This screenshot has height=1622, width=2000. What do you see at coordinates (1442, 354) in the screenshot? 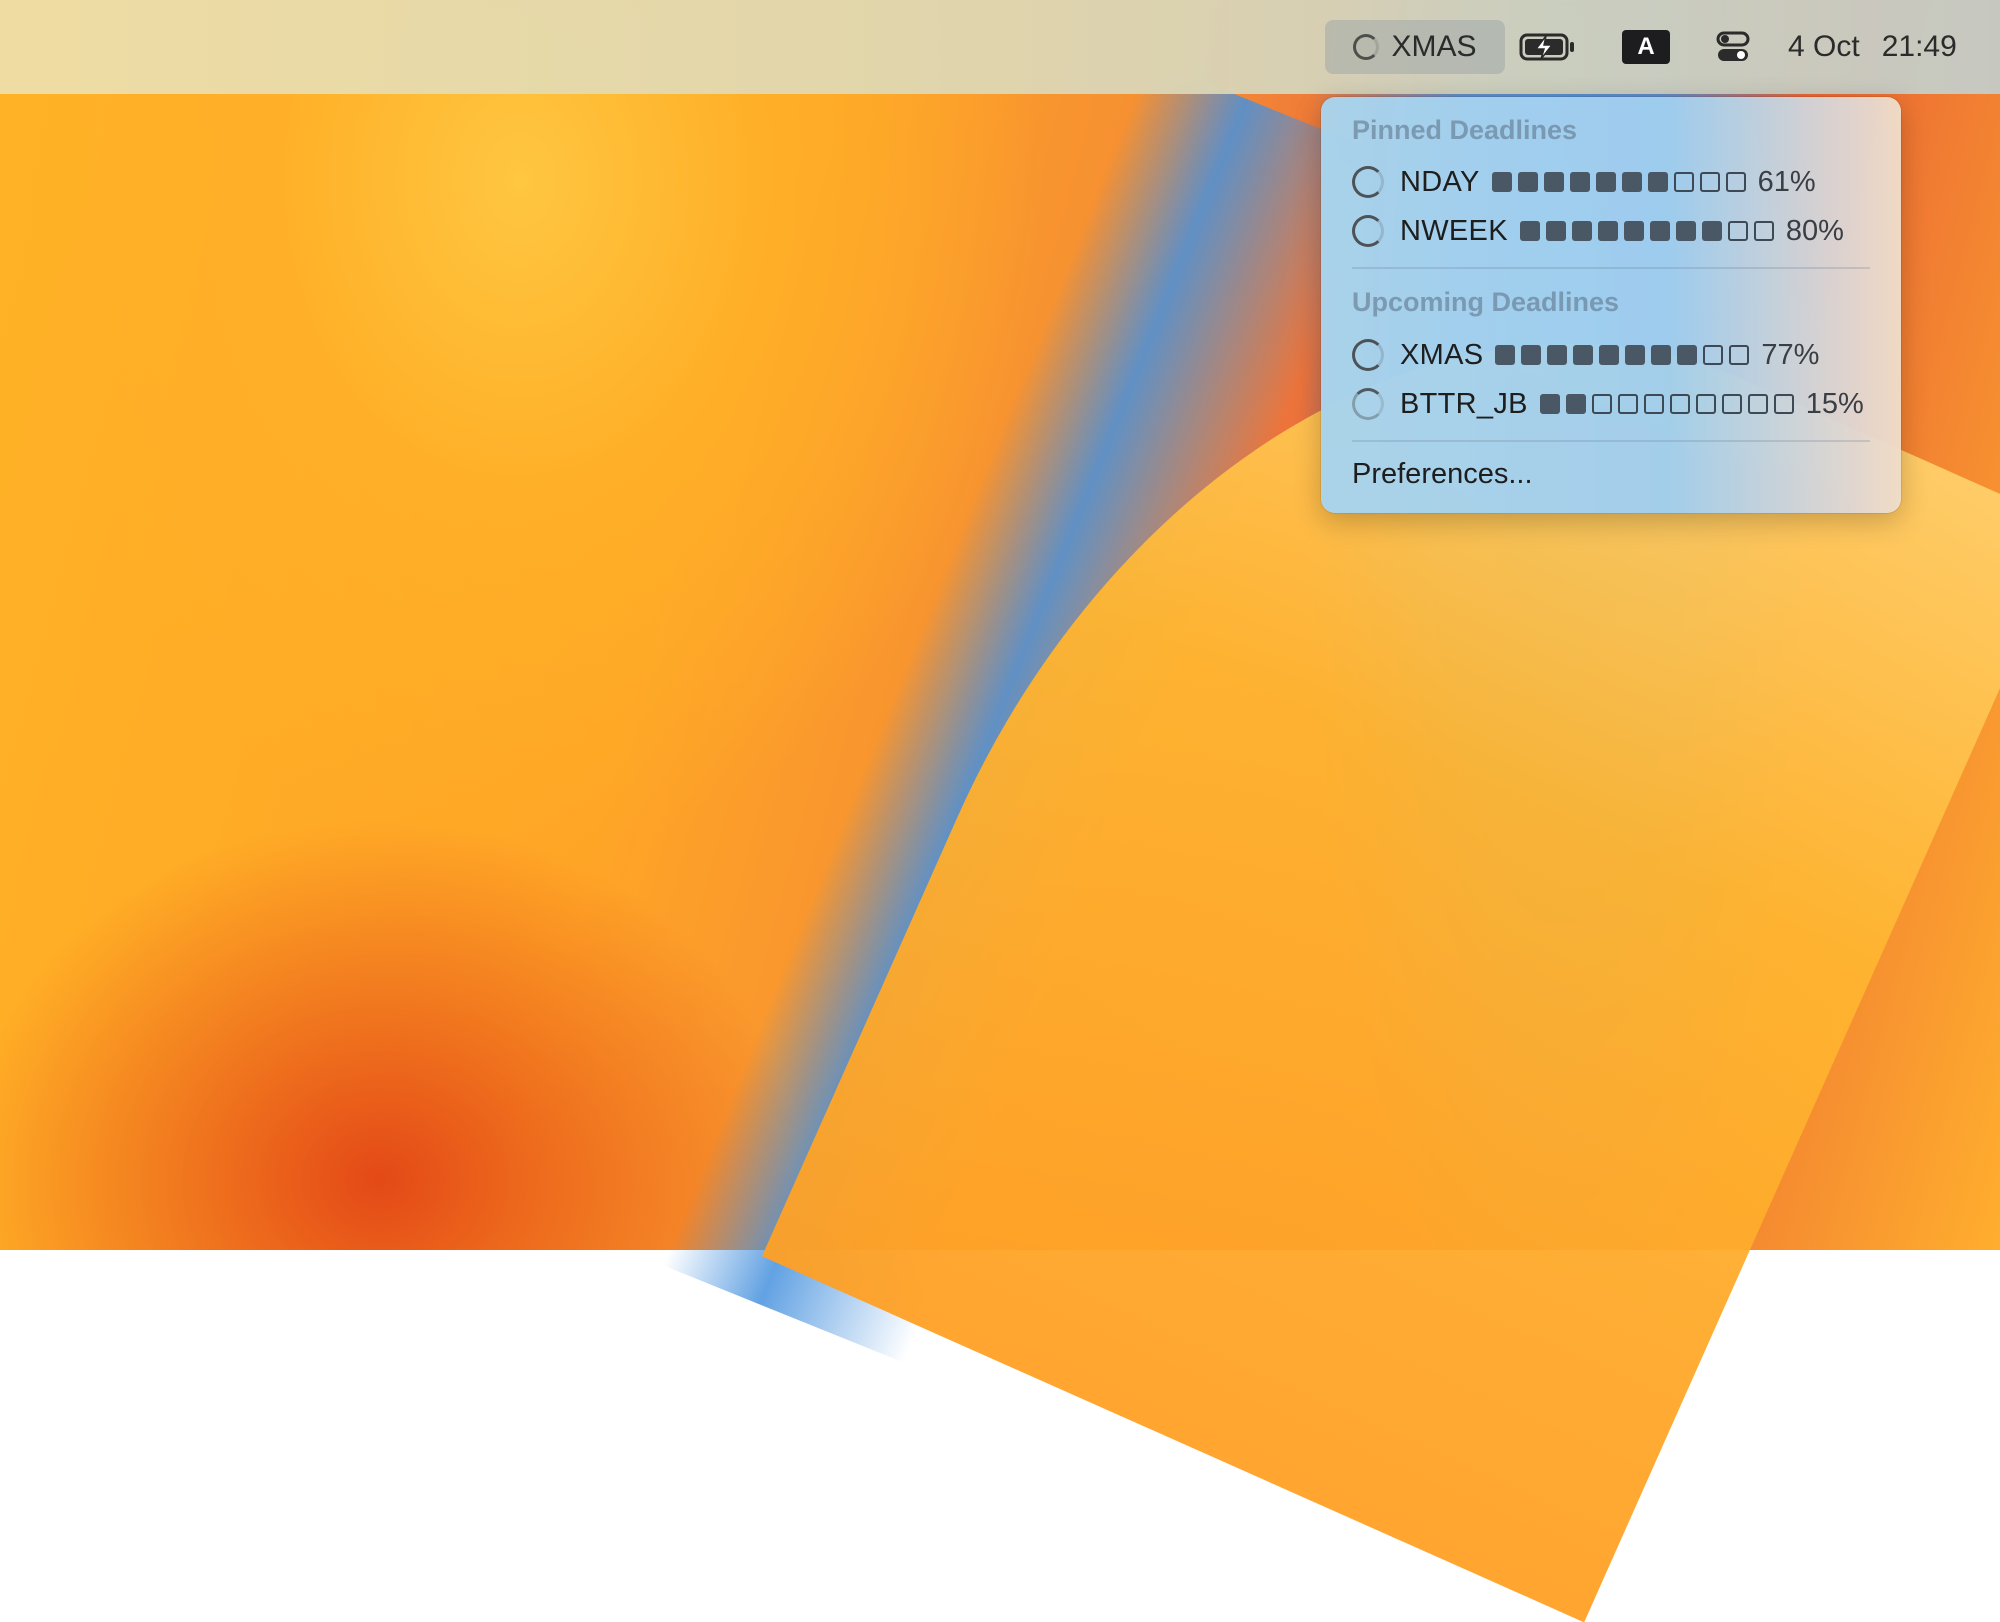
I see `deadline-label: XMAS` at bounding box center [1442, 354].